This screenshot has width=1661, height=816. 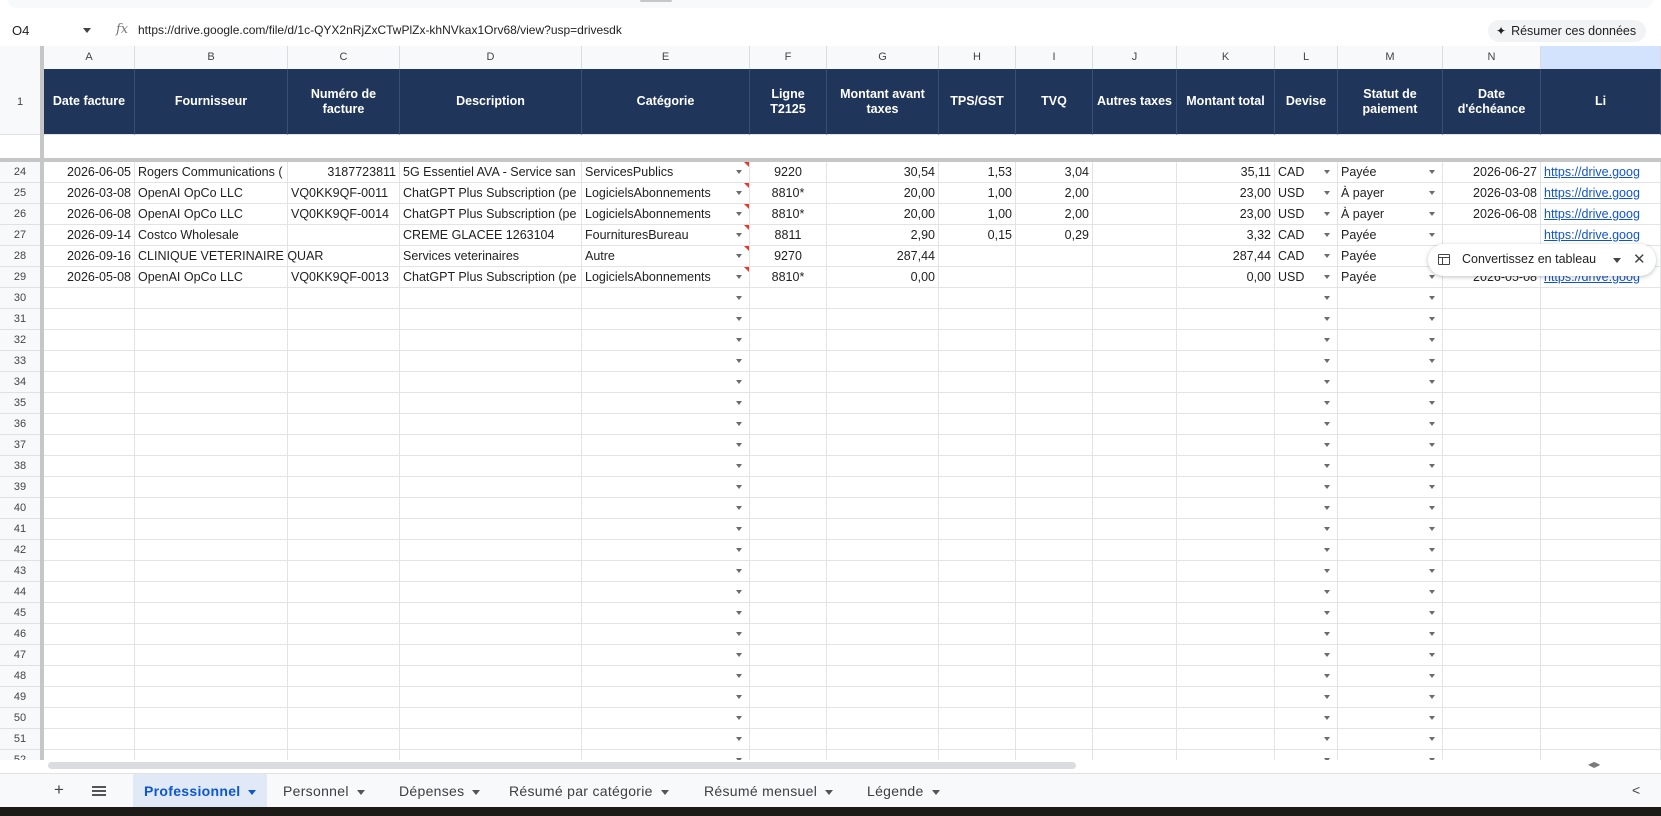 I want to click on row-number: 33, so click(x=20, y=361).